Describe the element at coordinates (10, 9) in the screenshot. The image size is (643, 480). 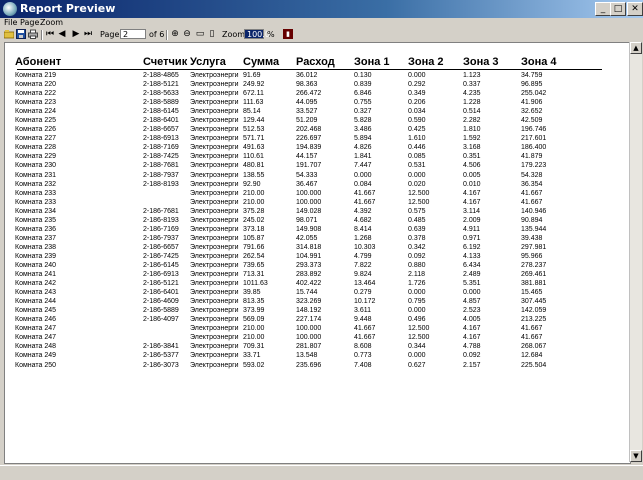
I see `app-icon` at that location.